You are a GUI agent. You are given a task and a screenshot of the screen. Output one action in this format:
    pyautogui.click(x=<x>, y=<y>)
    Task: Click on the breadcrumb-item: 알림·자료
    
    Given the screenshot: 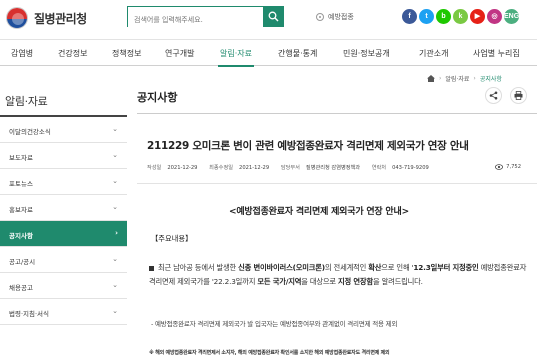 What is the action you would take?
    pyautogui.click(x=457, y=78)
    